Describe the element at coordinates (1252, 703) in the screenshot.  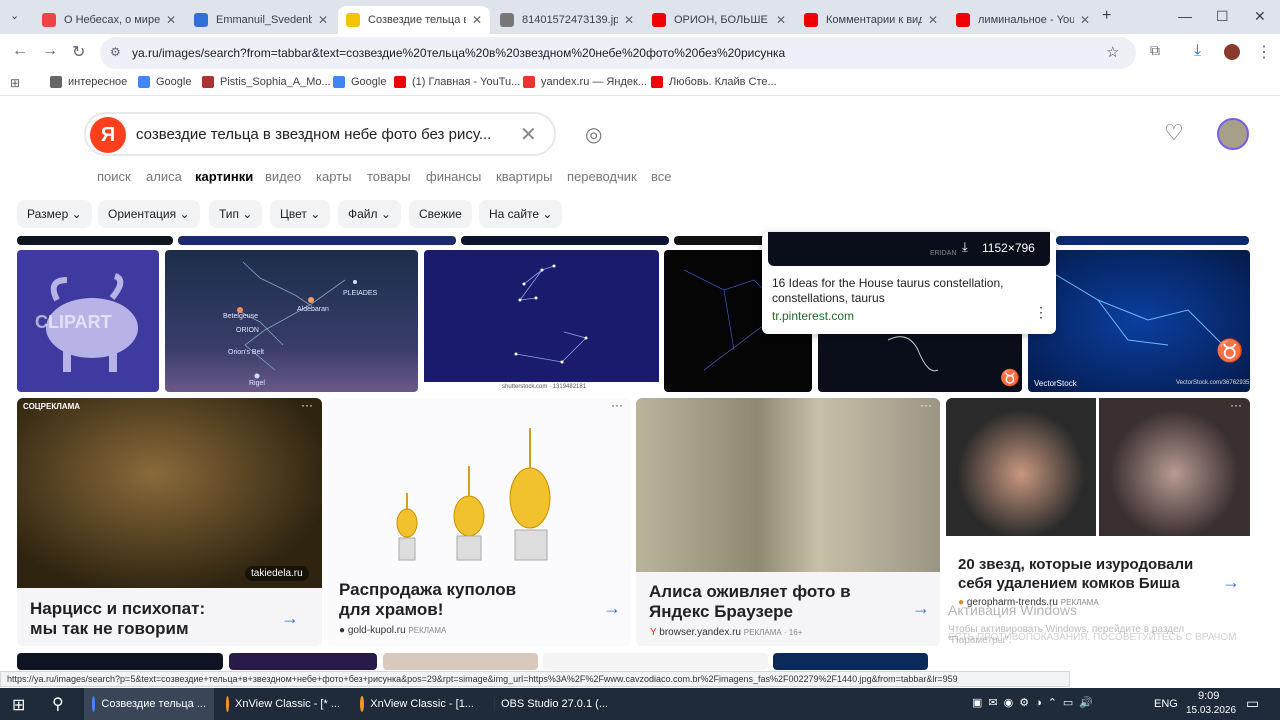
I see `notification-icon: ▭` at that location.